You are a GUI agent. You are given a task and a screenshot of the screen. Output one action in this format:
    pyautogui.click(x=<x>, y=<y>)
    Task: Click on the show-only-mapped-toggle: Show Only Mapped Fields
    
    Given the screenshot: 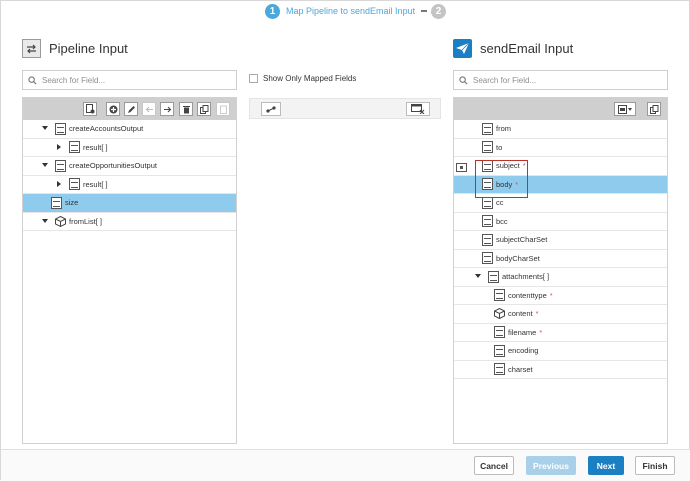 What is the action you would take?
    pyautogui.click(x=302, y=78)
    